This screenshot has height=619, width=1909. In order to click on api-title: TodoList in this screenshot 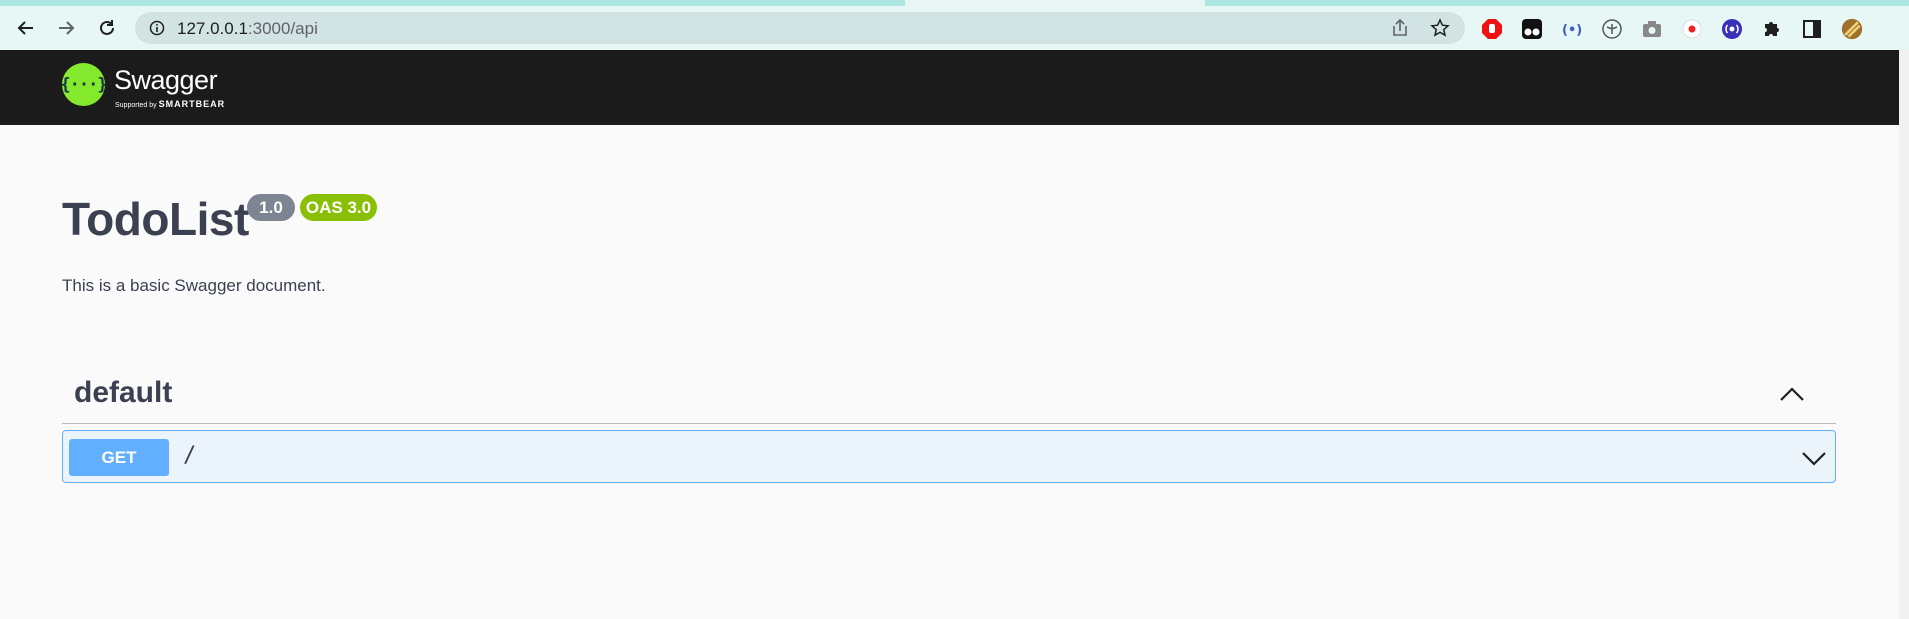, I will do `click(155, 219)`.